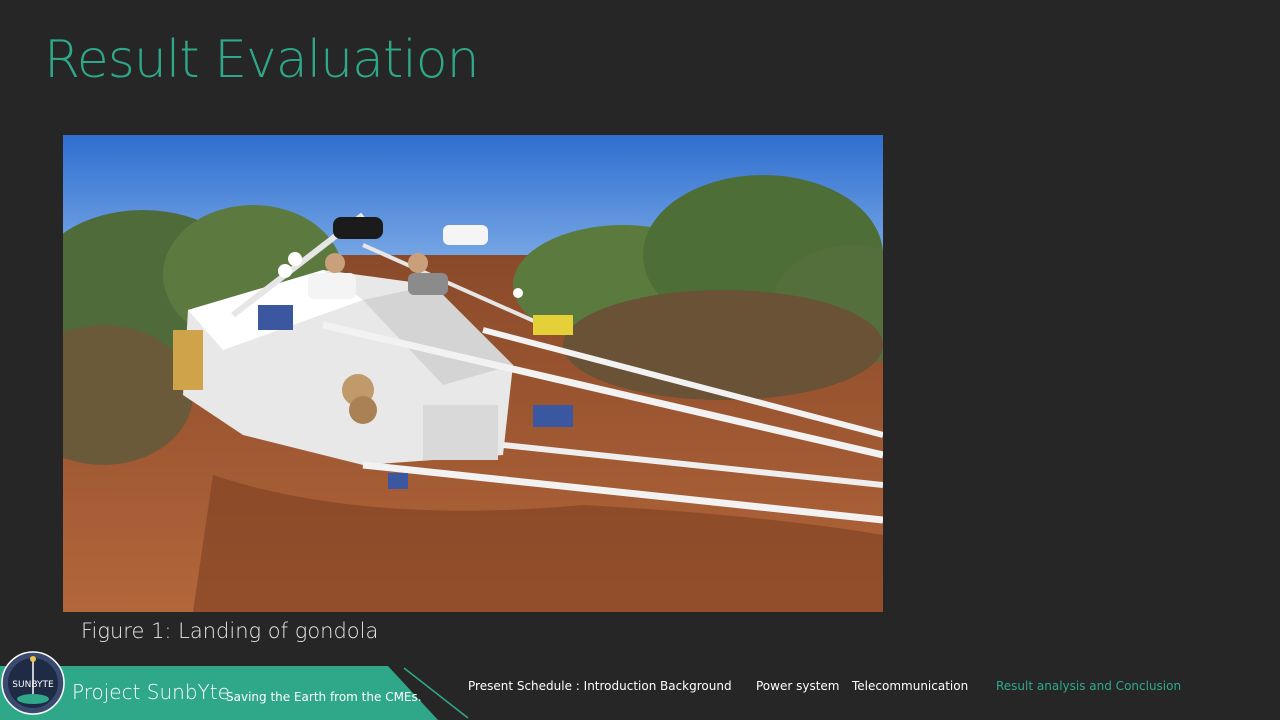 The width and height of the screenshot is (1280, 720). I want to click on nav-result-analysis: Result analysis and Conclusion, so click(1088, 686).